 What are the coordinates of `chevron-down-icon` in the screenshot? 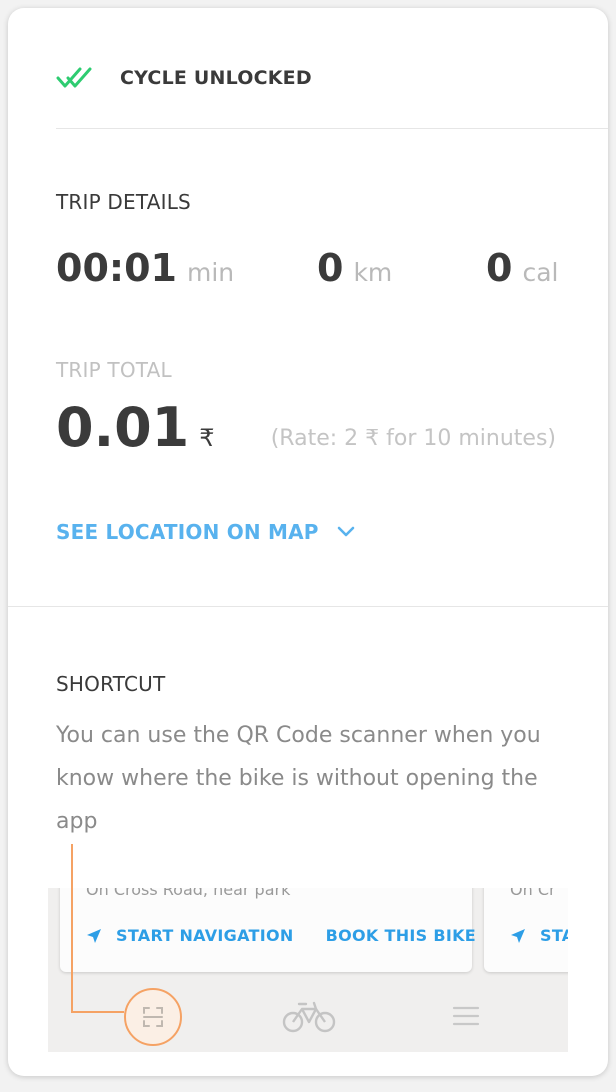 It's located at (345, 531).